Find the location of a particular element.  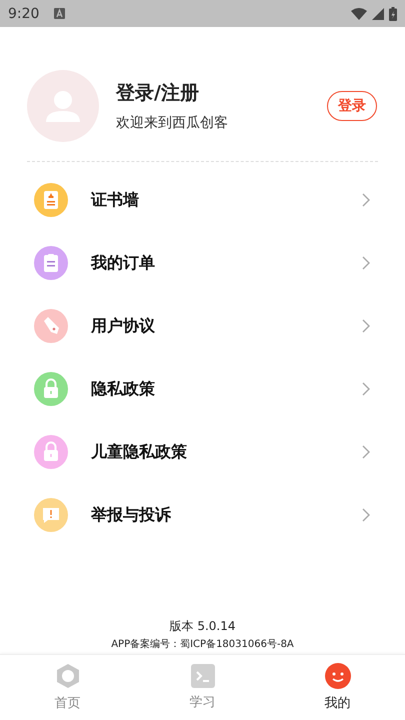

battery-icon is located at coordinates (393, 13).